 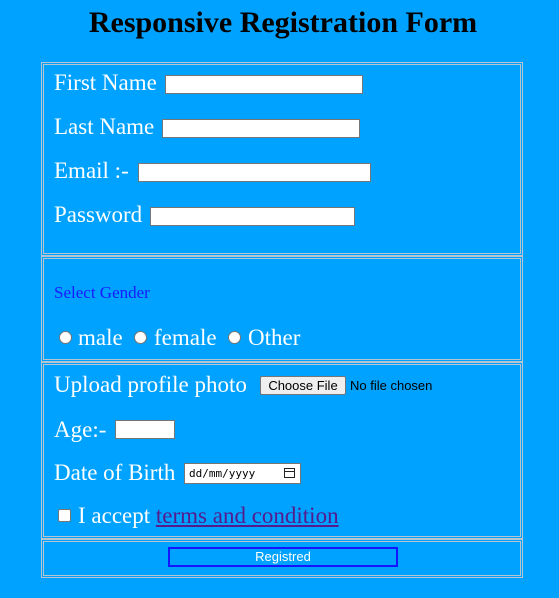 I want to click on gender-other-label: Other, so click(x=274, y=337).